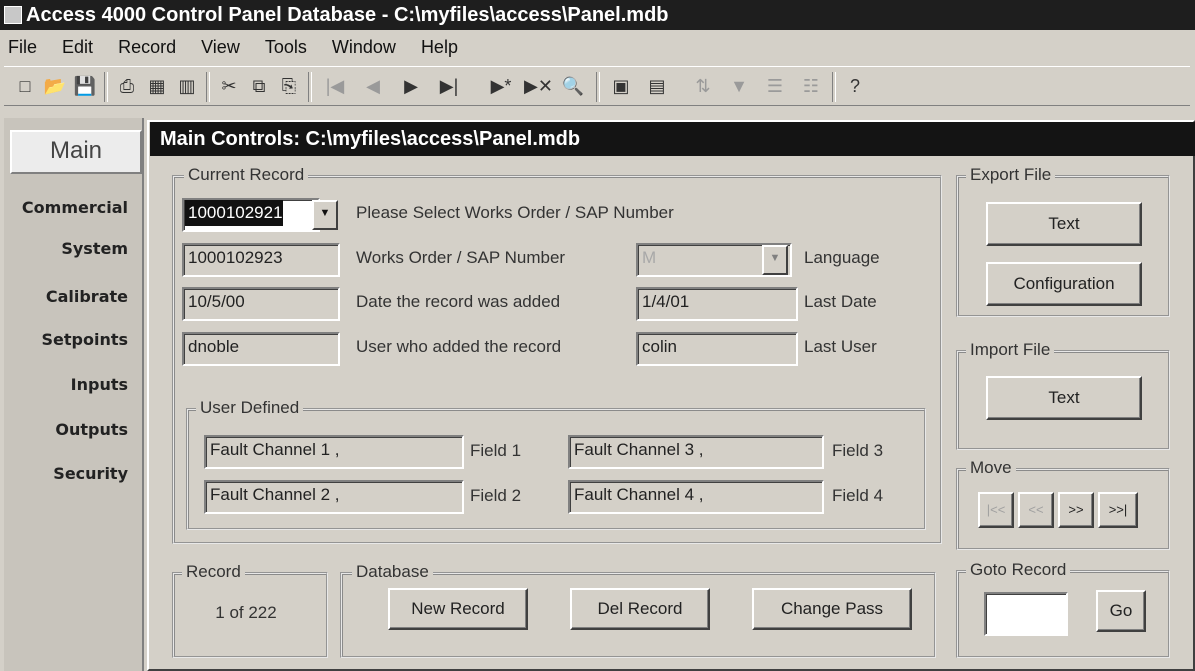 Image resolution: width=1195 pixels, height=671 pixels. What do you see at coordinates (811, 86) in the screenshot?
I see `remove-filter-icon: ☷` at bounding box center [811, 86].